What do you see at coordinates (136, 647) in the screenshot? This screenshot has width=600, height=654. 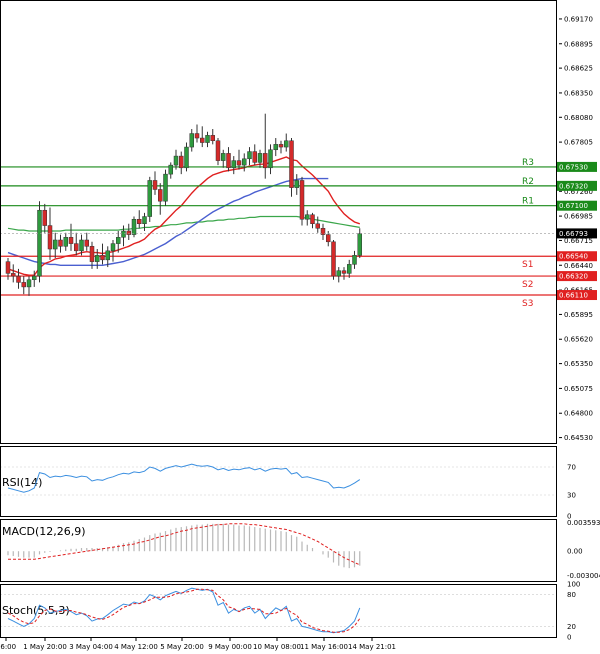 I see `time-tick-label: 4 May 12:00` at bounding box center [136, 647].